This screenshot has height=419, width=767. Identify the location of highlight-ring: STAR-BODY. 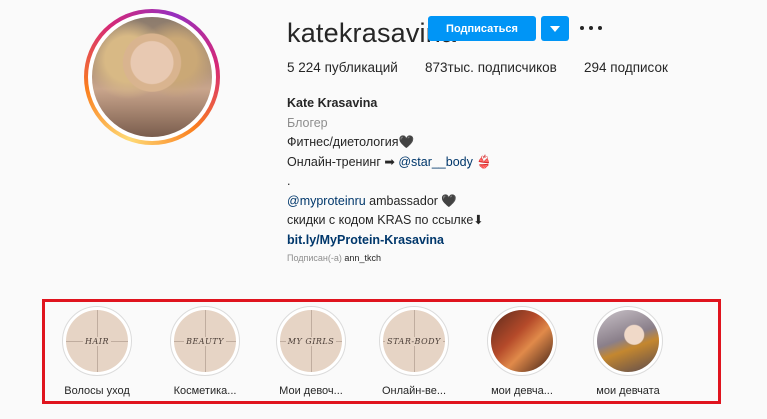
(414, 341).